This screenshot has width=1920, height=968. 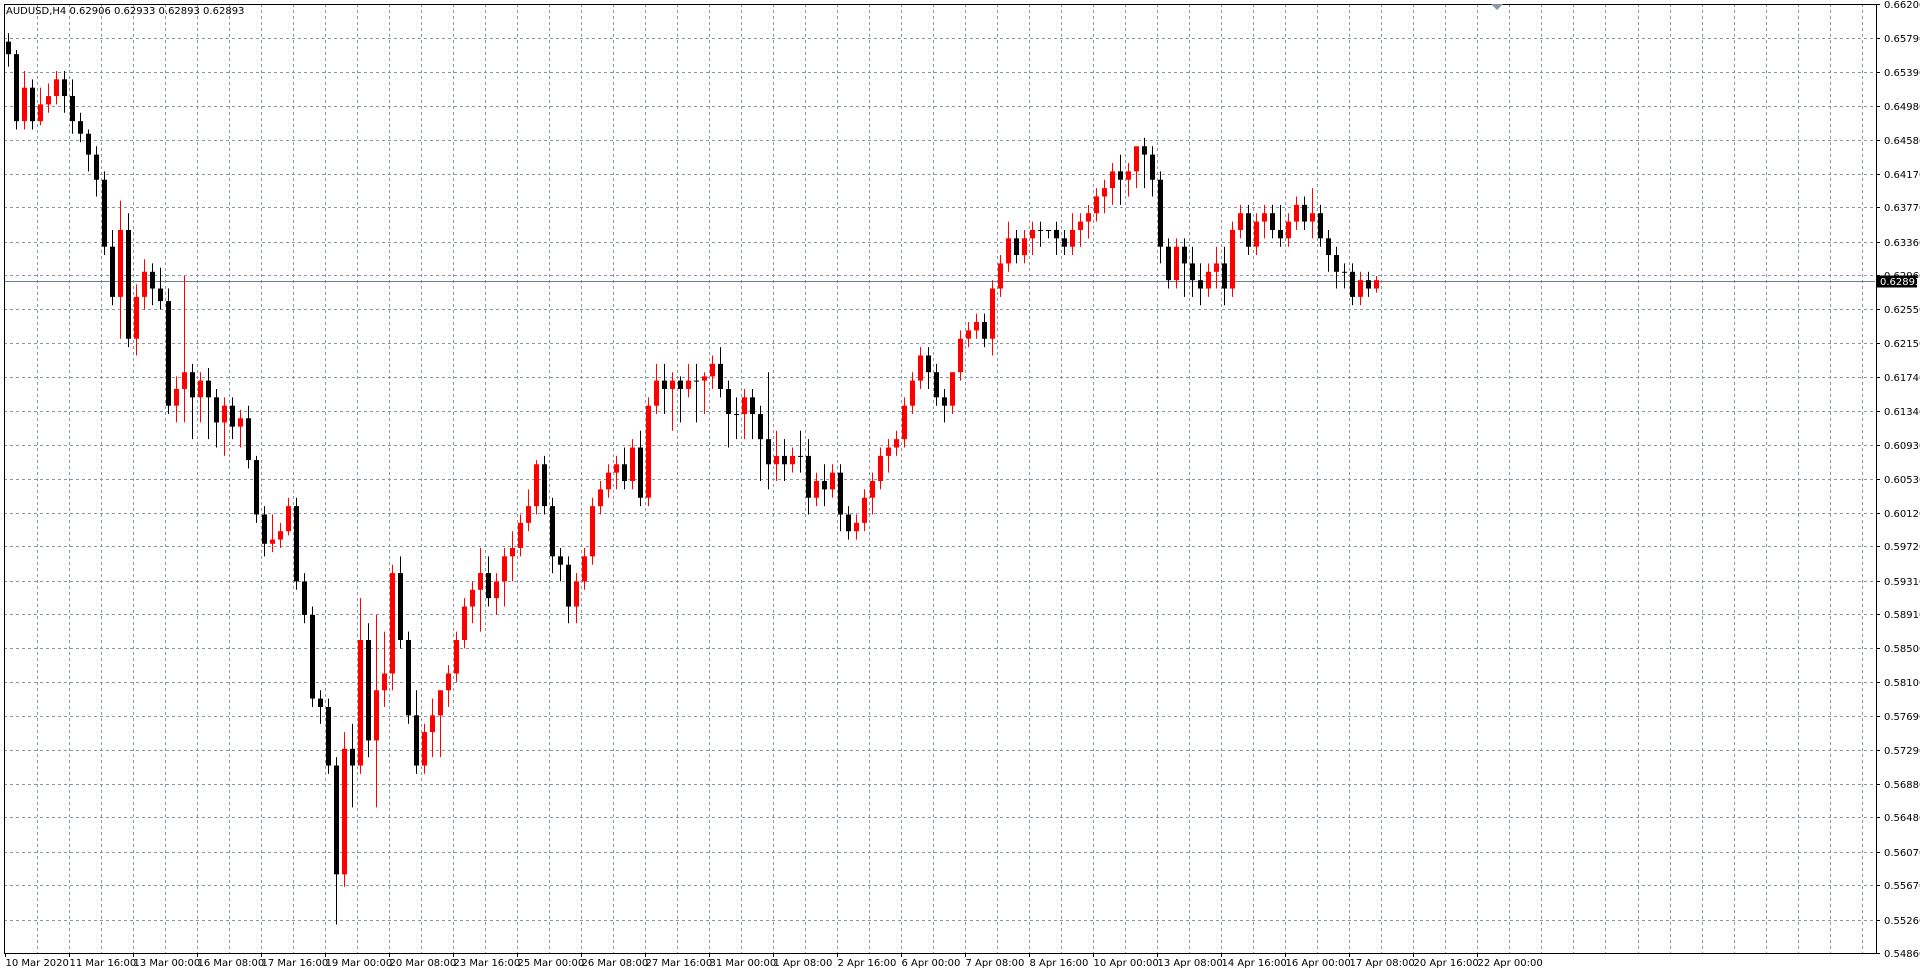 I want to click on price-tick-label: 0.66200, so click(x=1902, y=5).